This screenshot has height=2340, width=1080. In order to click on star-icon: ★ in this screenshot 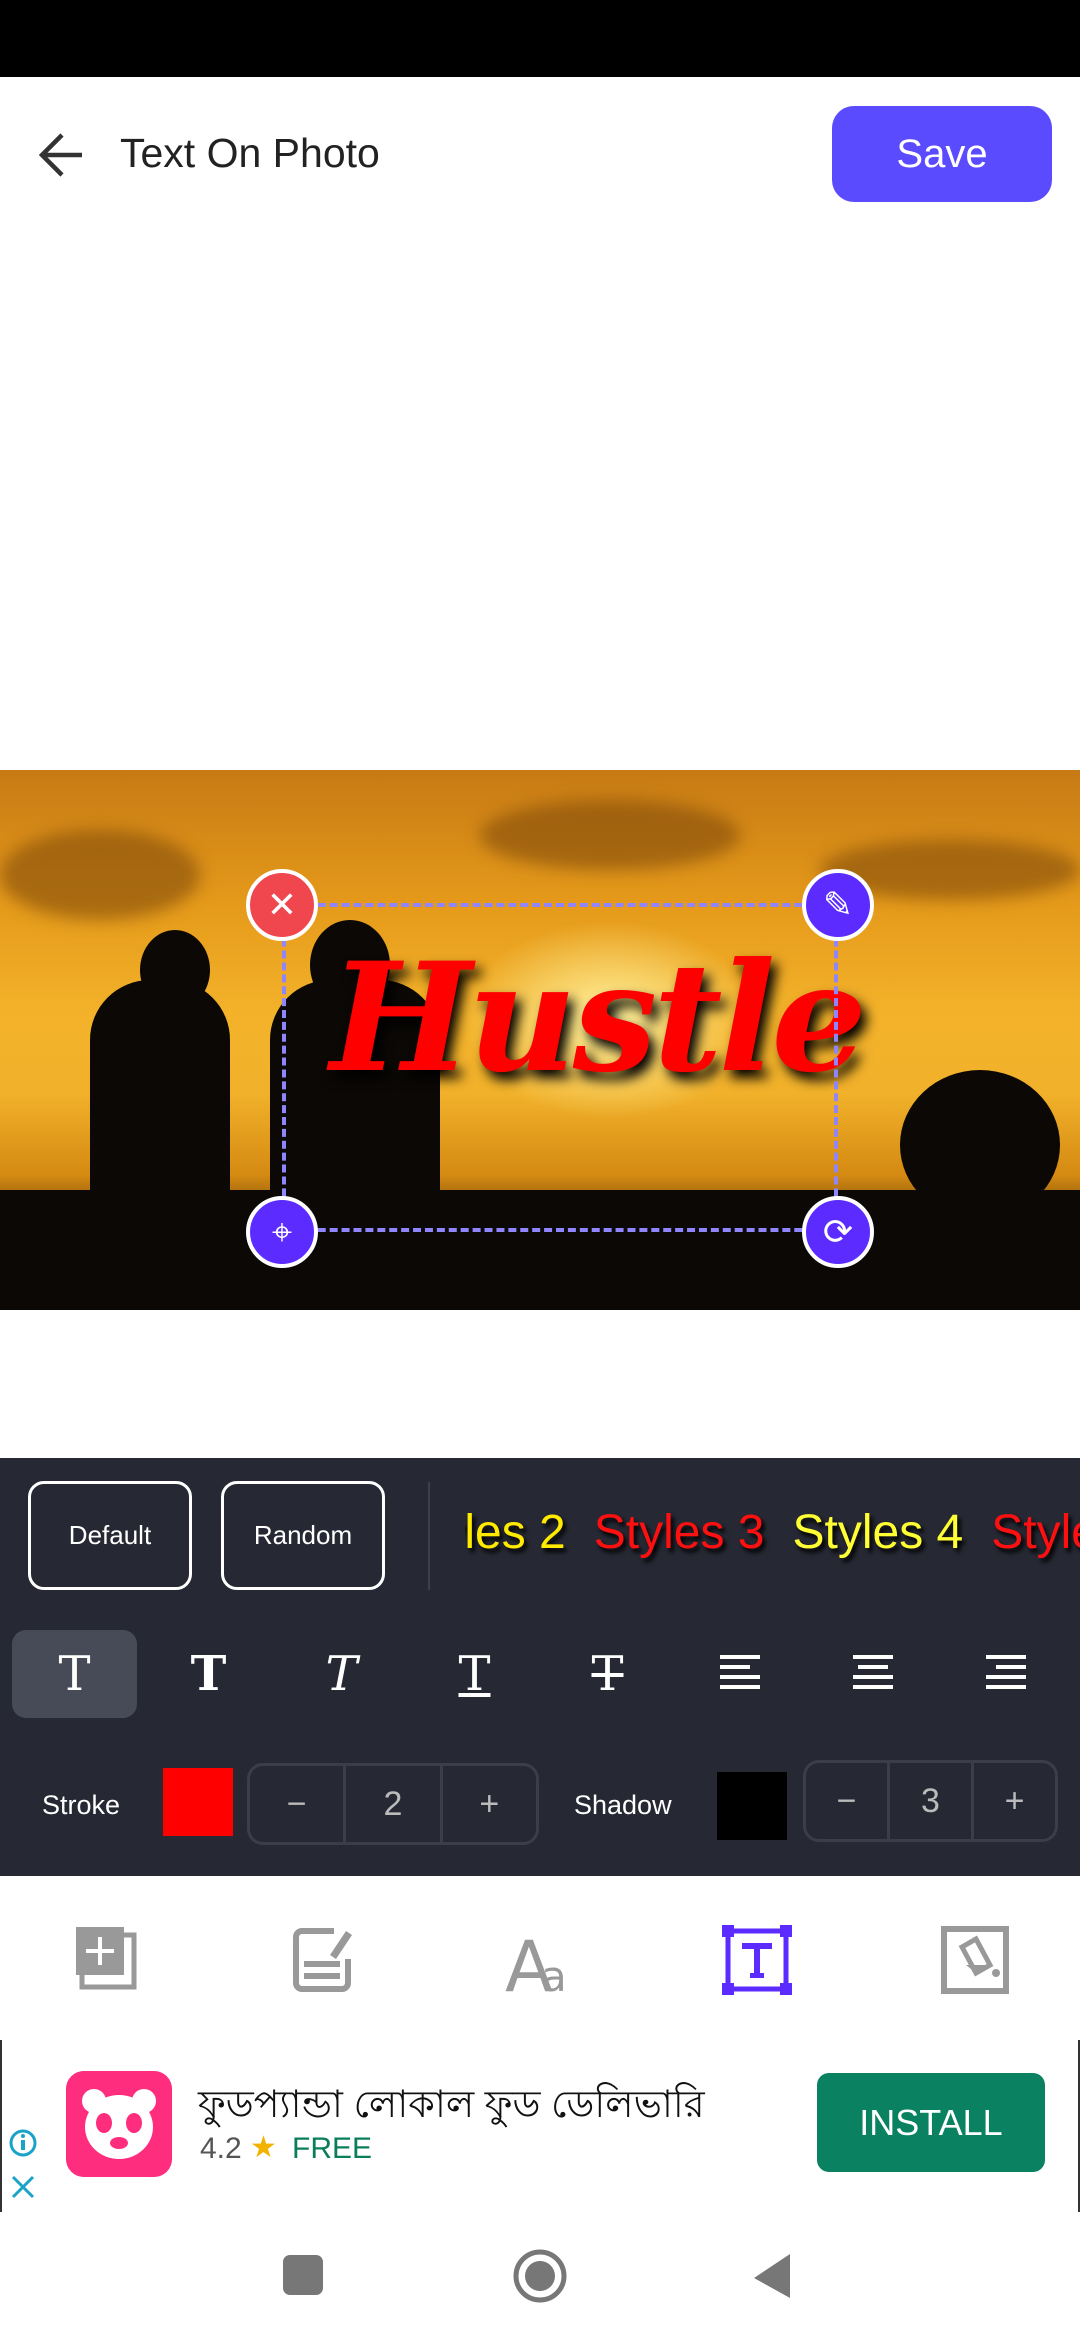, I will do `click(263, 2147)`.